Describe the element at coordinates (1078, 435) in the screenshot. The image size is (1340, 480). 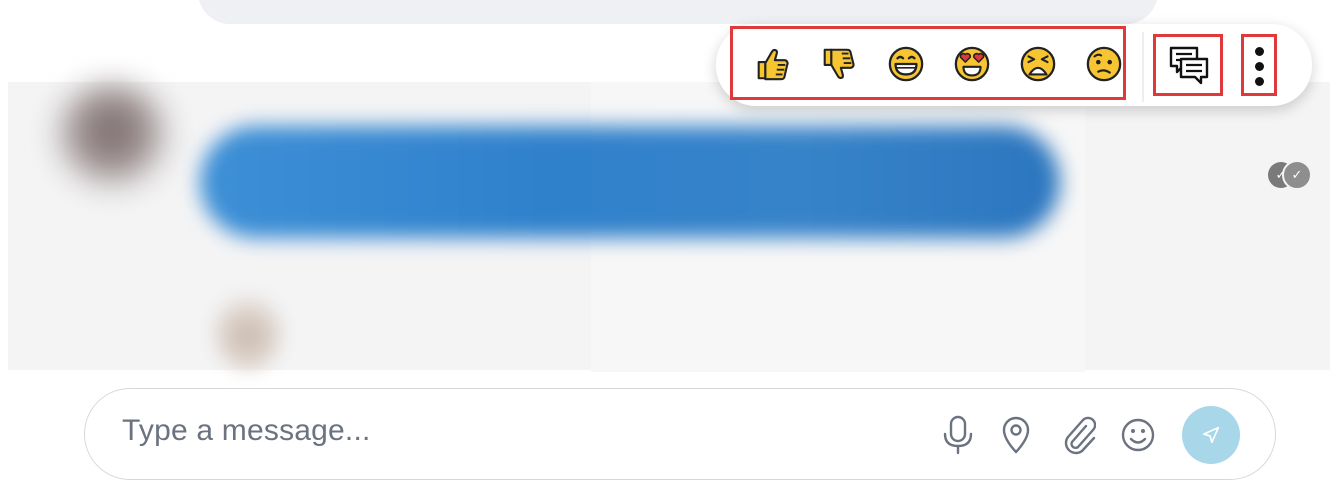
I see `paperclip-icon` at that location.